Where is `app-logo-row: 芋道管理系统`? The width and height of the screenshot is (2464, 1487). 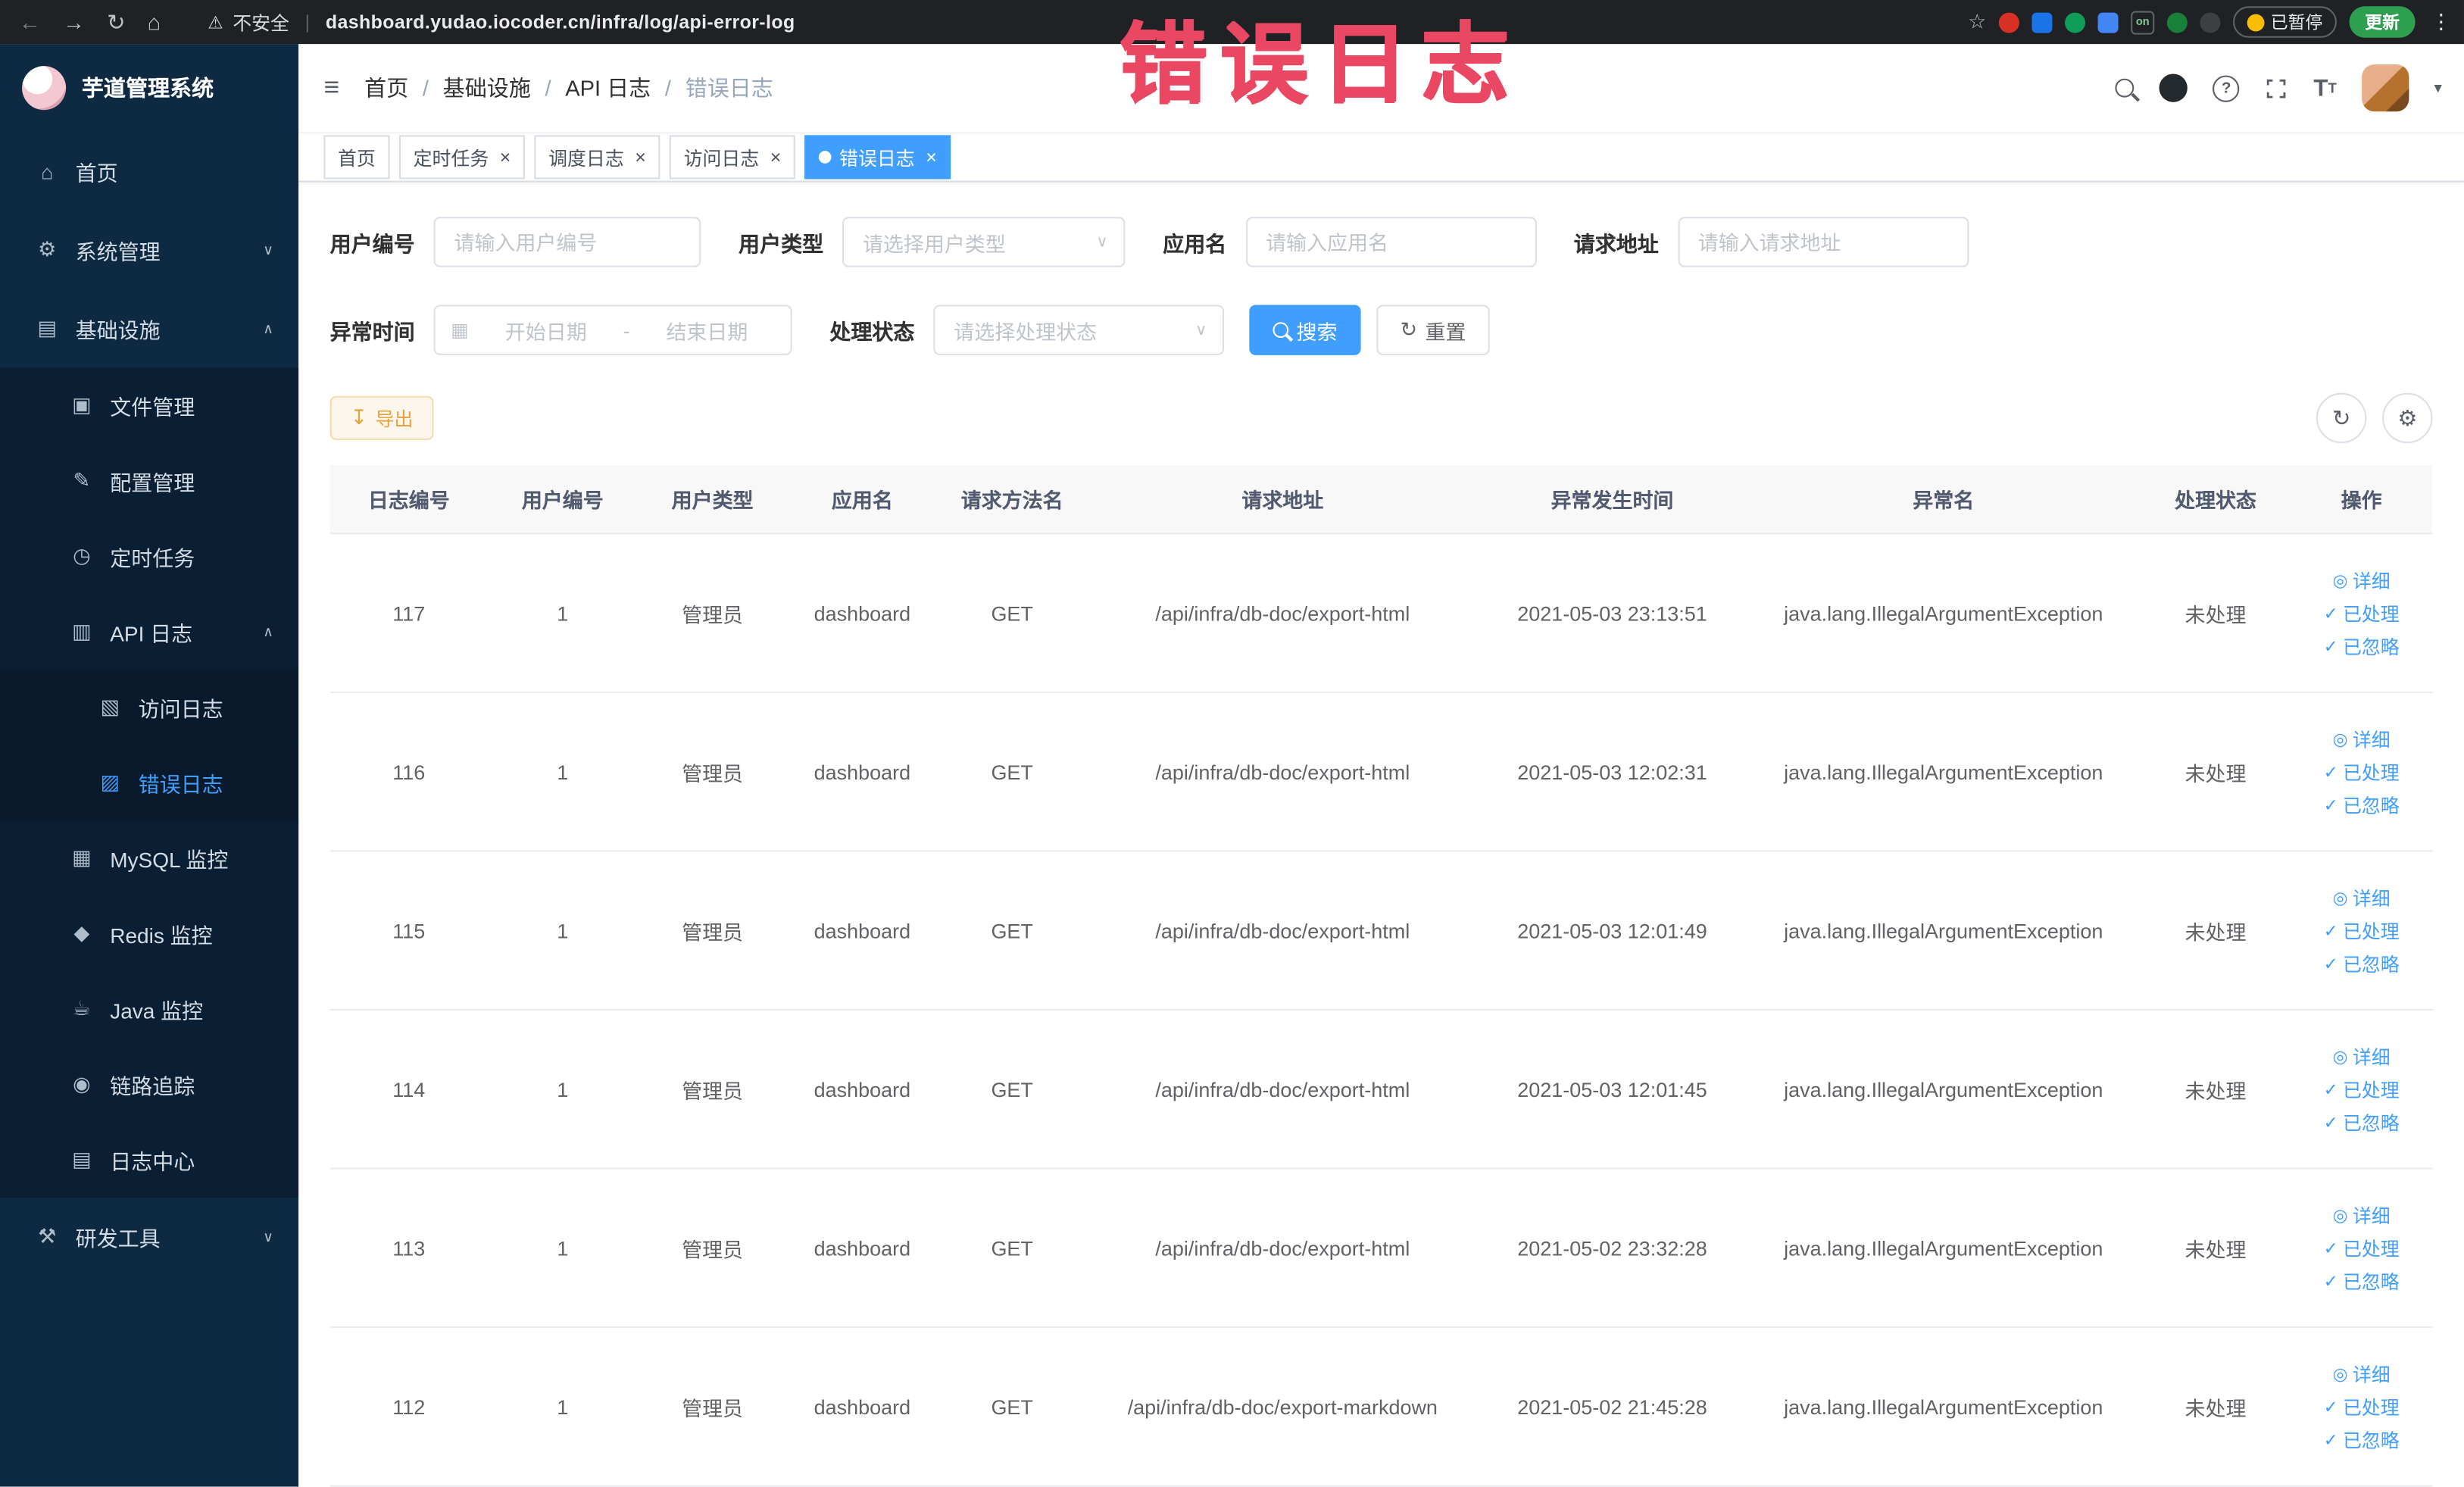
app-logo-row: 芋道管理系统 is located at coordinates (149, 88).